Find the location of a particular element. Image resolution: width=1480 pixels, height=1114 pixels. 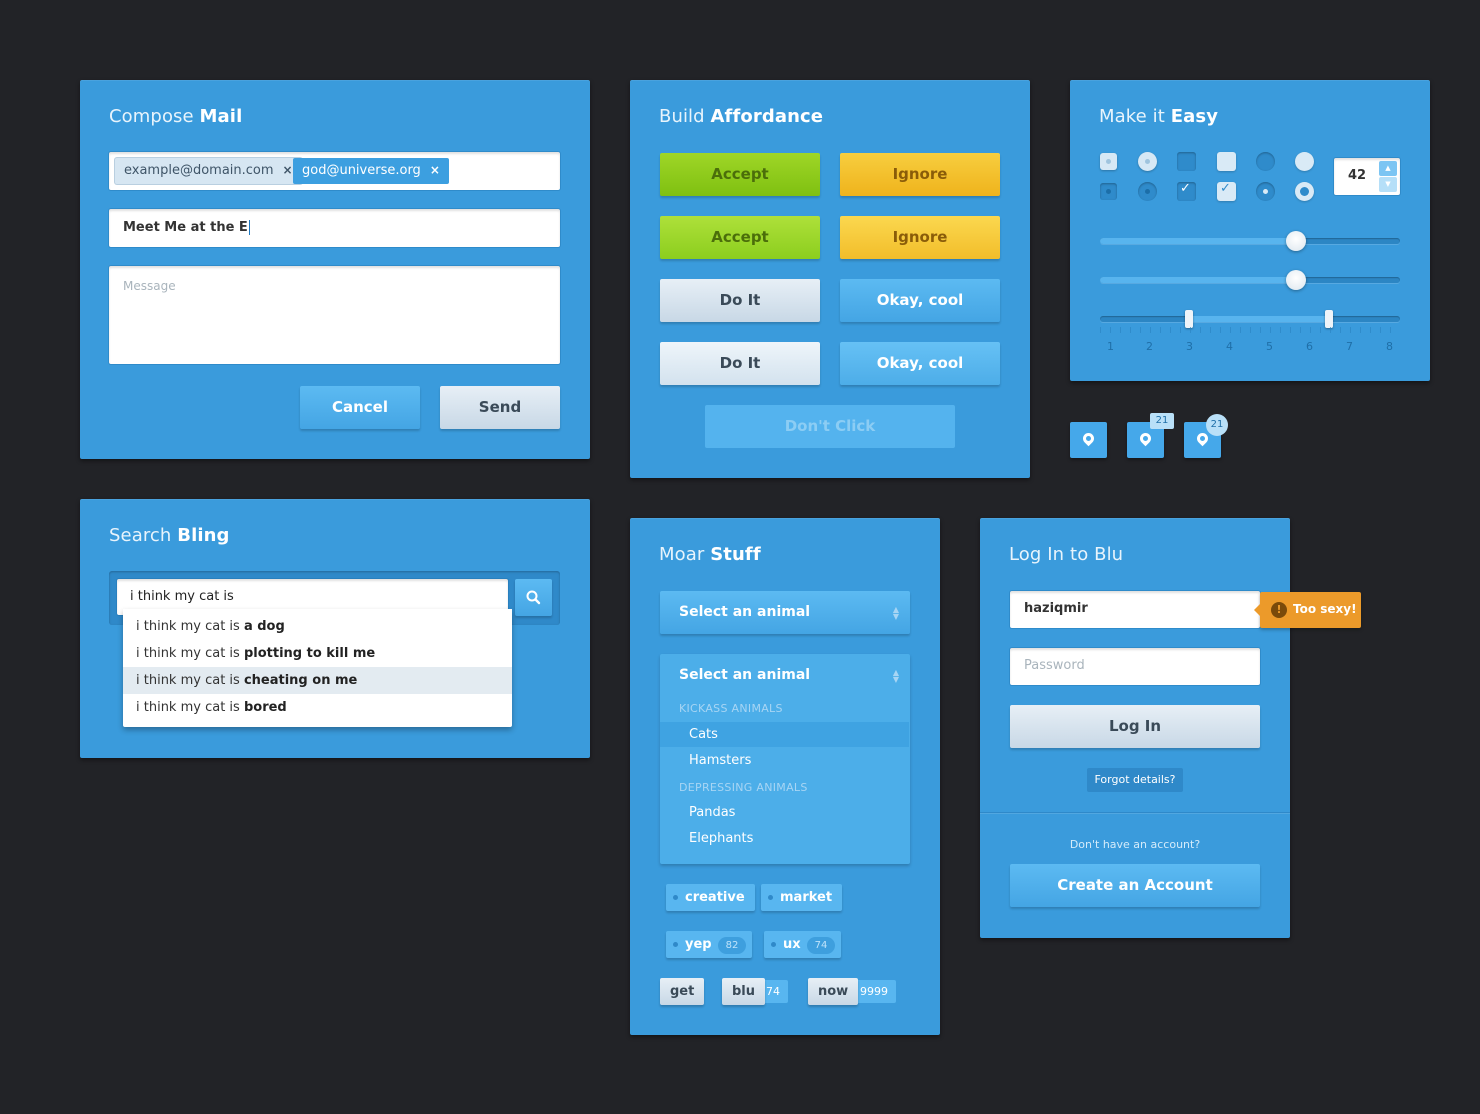

checkbox-dark-checked: ✓ is located at coordinates (1186, 191).